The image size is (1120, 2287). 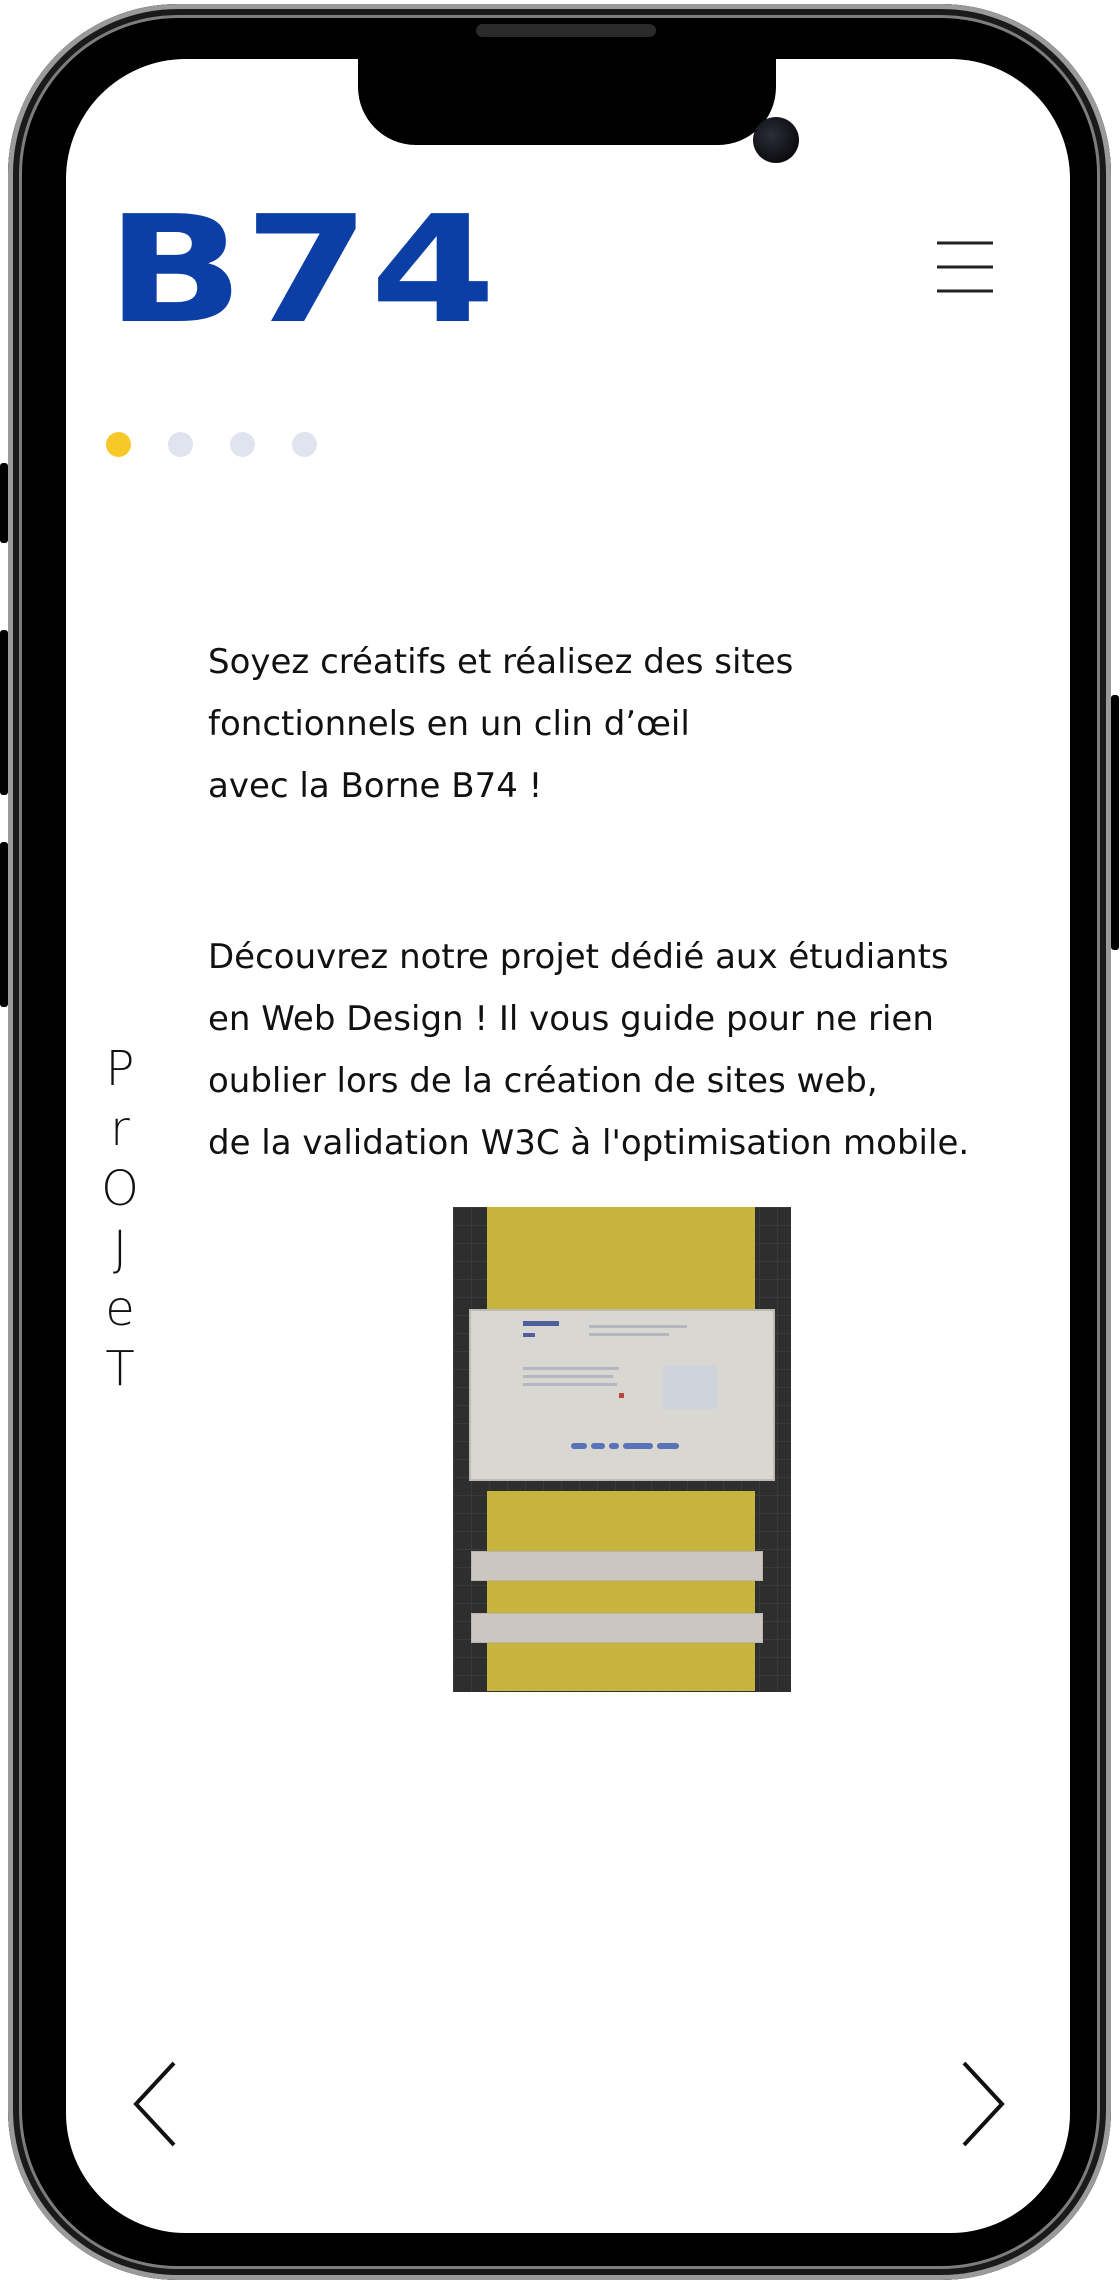 What do you see at coordinates (578, 111) in the screenshot?
I see `phone-notch` at bounding box center [578, 111].